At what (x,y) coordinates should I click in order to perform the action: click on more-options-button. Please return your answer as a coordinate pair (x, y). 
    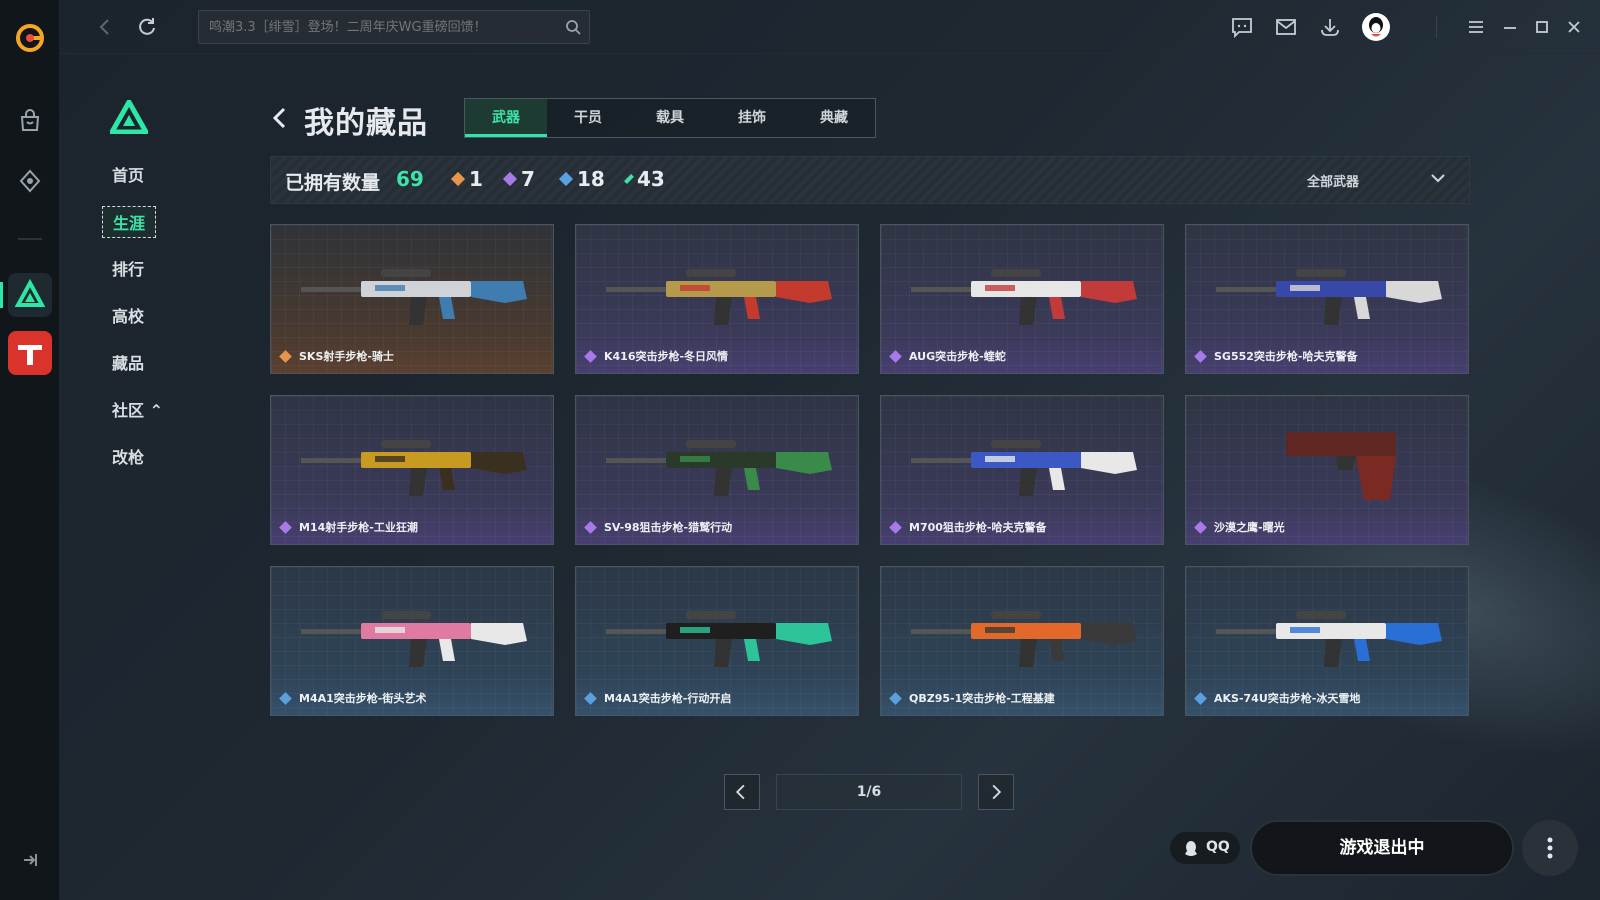
    Looking at the image, I should click on (1550, 848).